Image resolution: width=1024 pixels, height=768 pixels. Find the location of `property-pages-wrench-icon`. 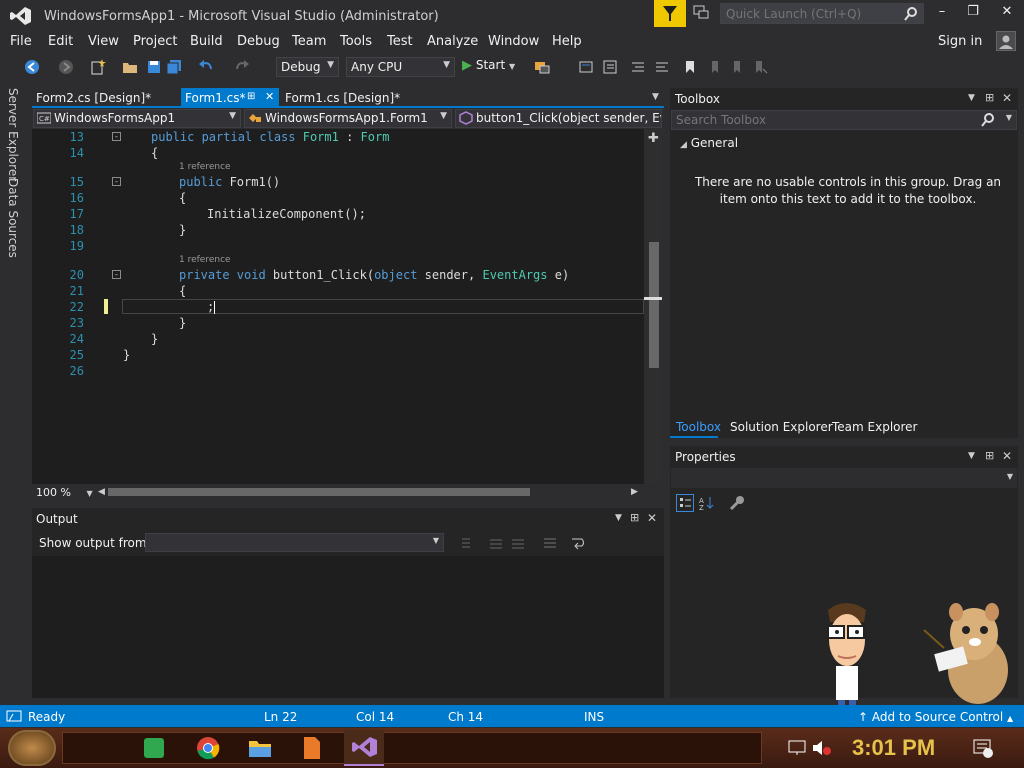

property-pages-wrench-icon is located at coordinates (737, 503).